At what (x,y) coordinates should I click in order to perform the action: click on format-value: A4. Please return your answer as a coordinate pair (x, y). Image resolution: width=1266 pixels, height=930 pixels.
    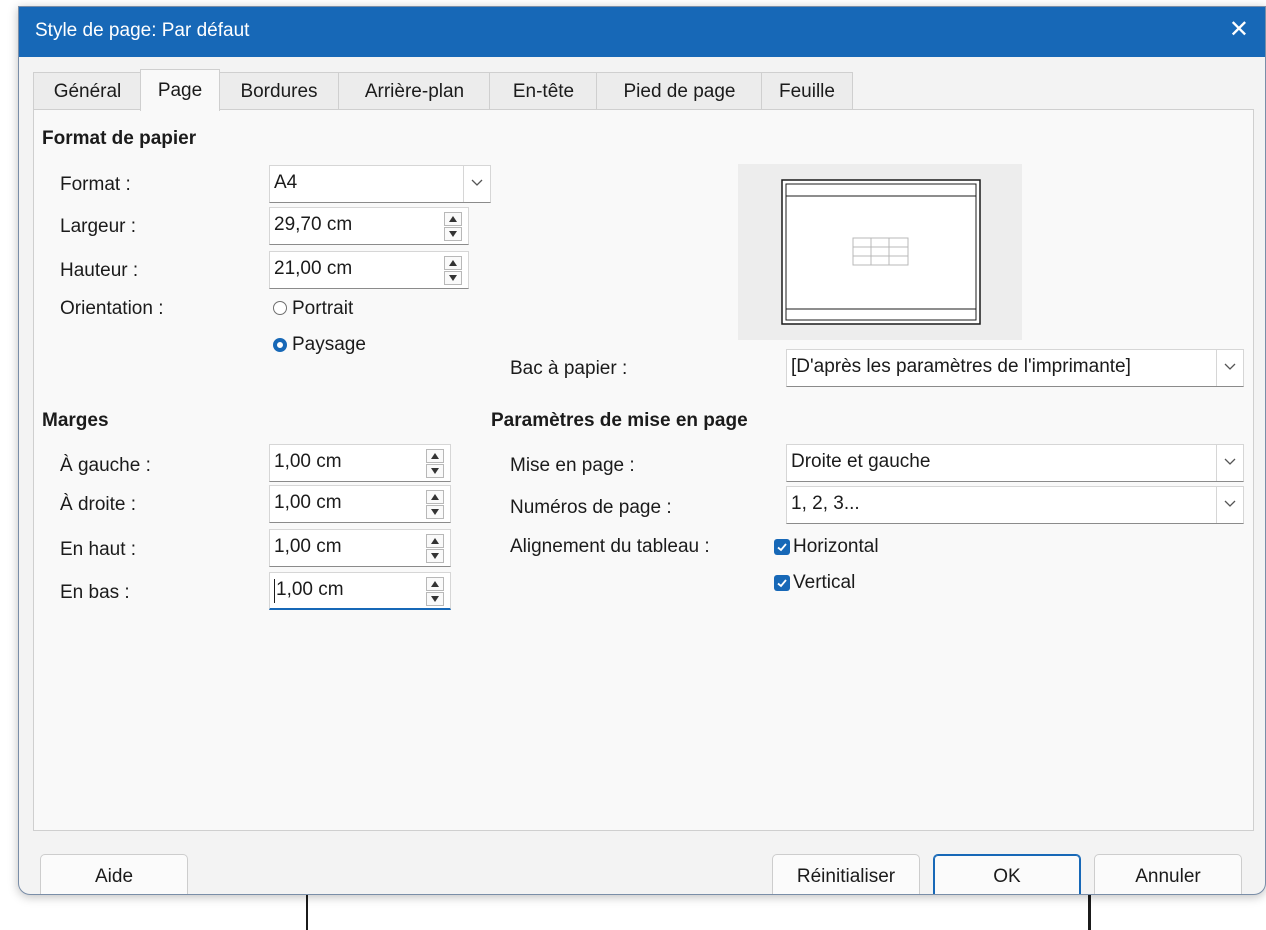
    Looking at the image, I should click on (286, 182).